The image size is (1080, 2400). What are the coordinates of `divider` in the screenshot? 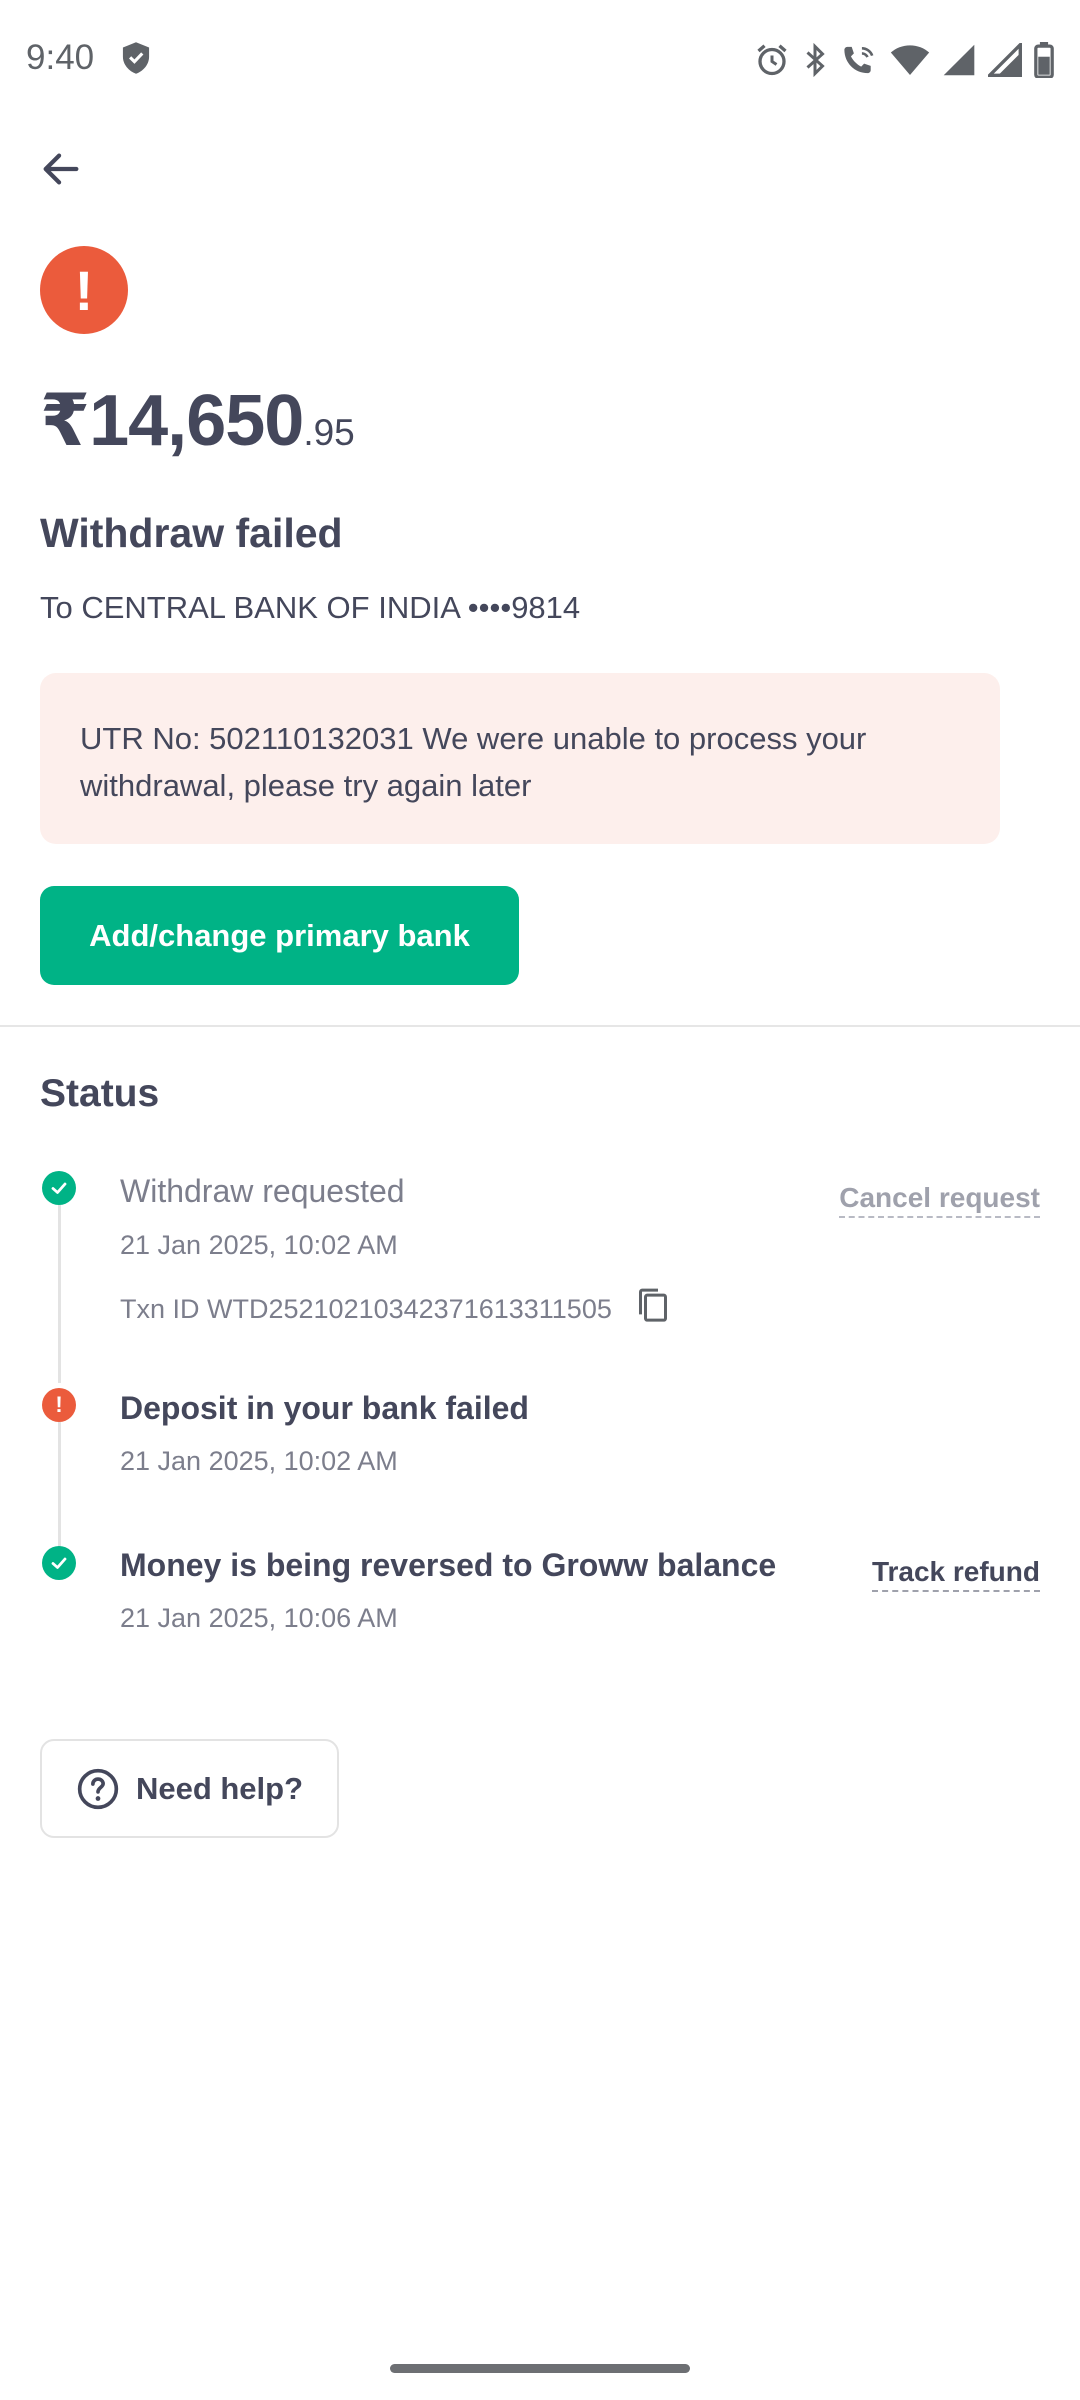 It's located at (540, 1026).